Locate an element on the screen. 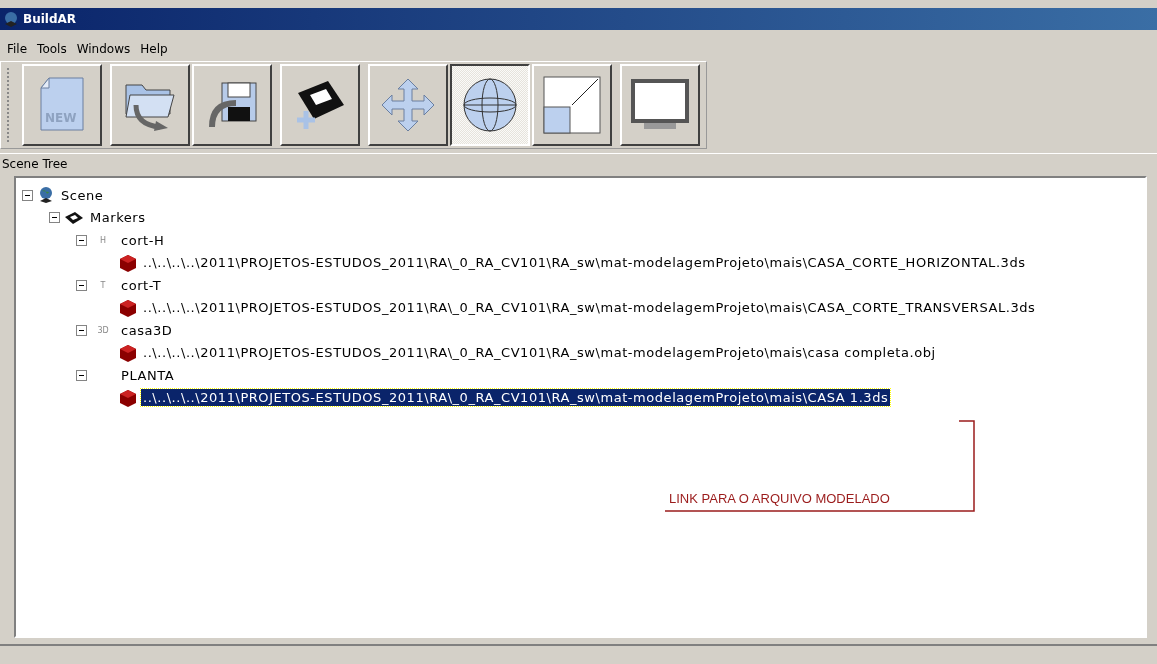 The width and height of the screenshot is (1157, 664). tree-item: casa3D is located at coordinates (147, 330).